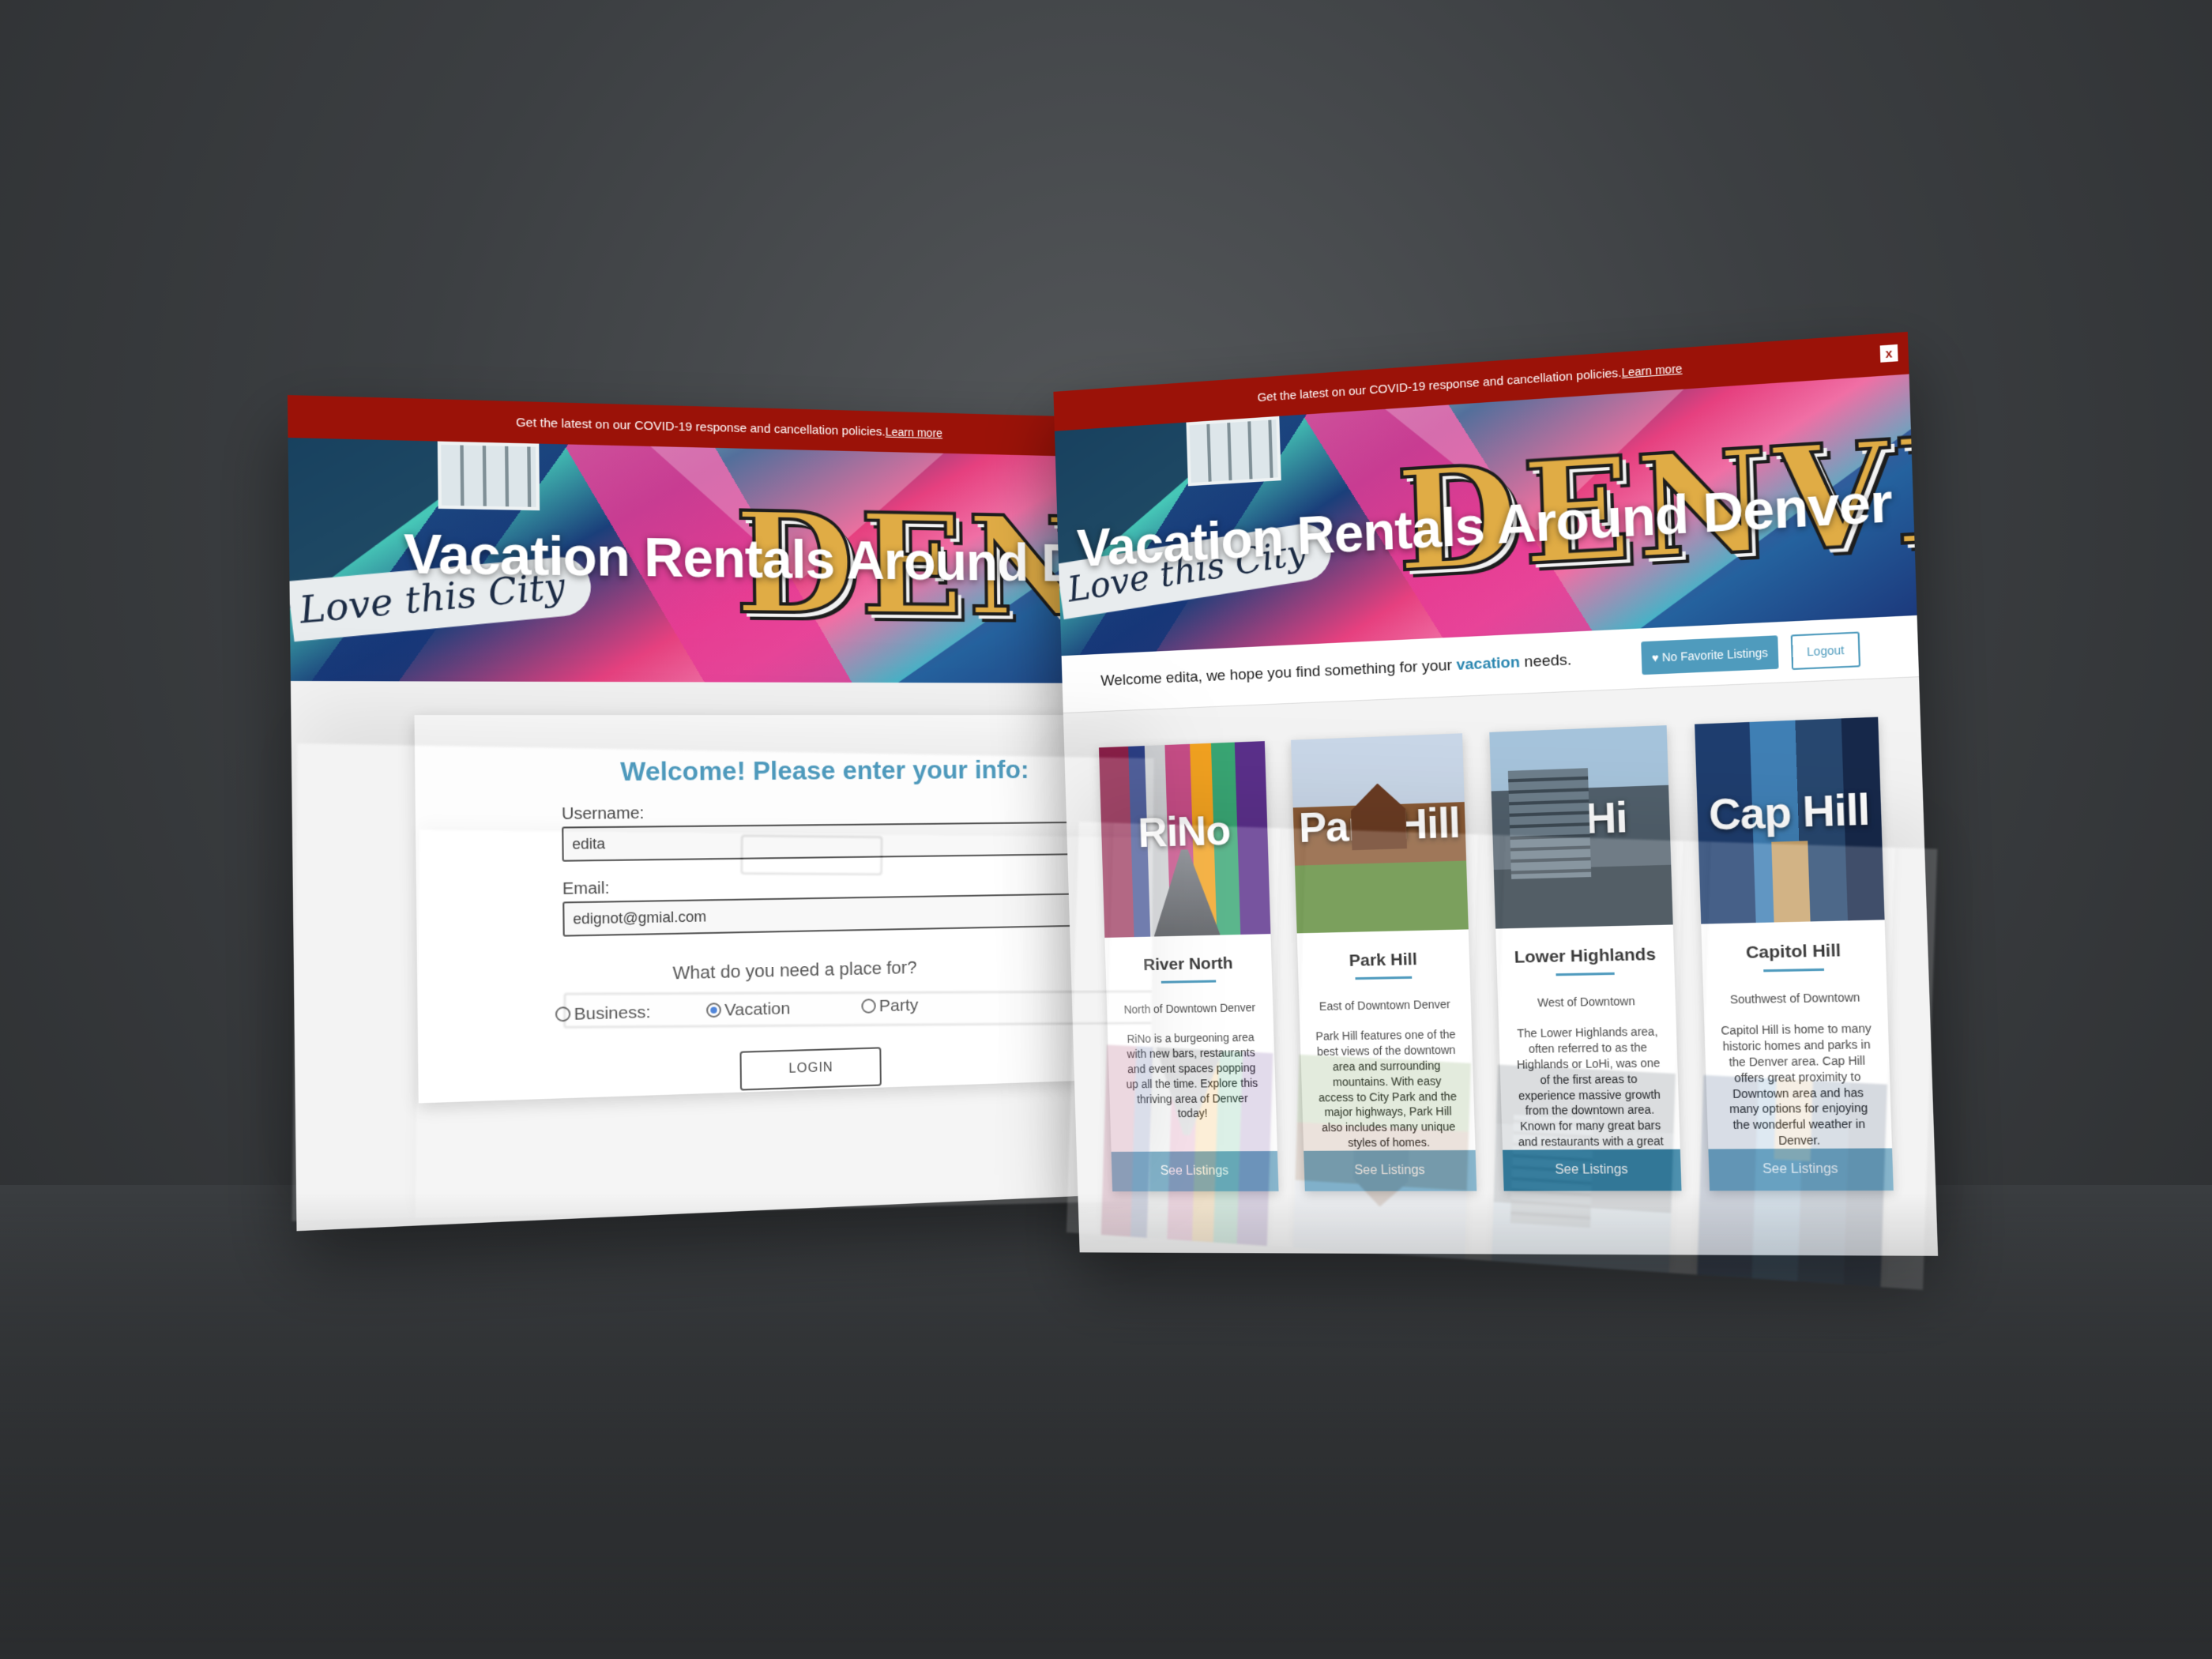  I want to click on reflection-field, so click(858, 1010).